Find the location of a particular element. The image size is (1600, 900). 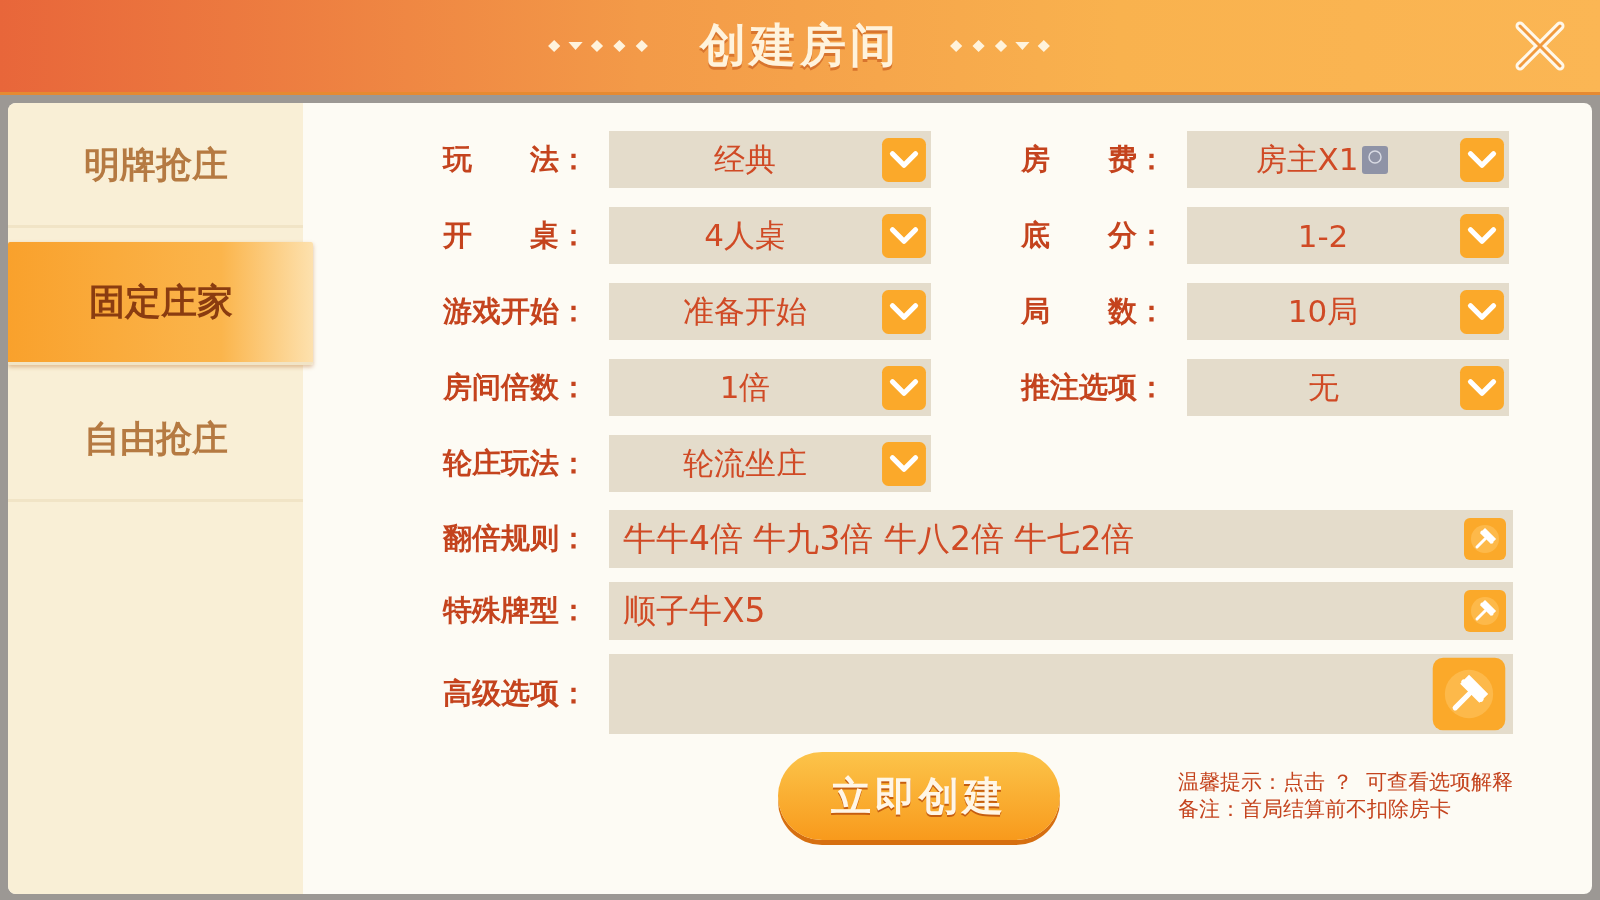

option-label: 房 费： is located at coordinates (1094, 159).